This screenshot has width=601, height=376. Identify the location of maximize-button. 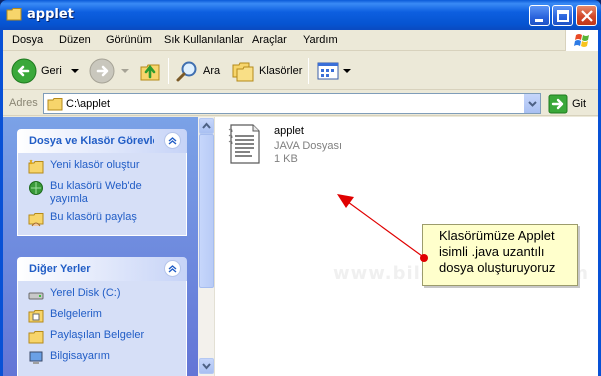
(562, 15).